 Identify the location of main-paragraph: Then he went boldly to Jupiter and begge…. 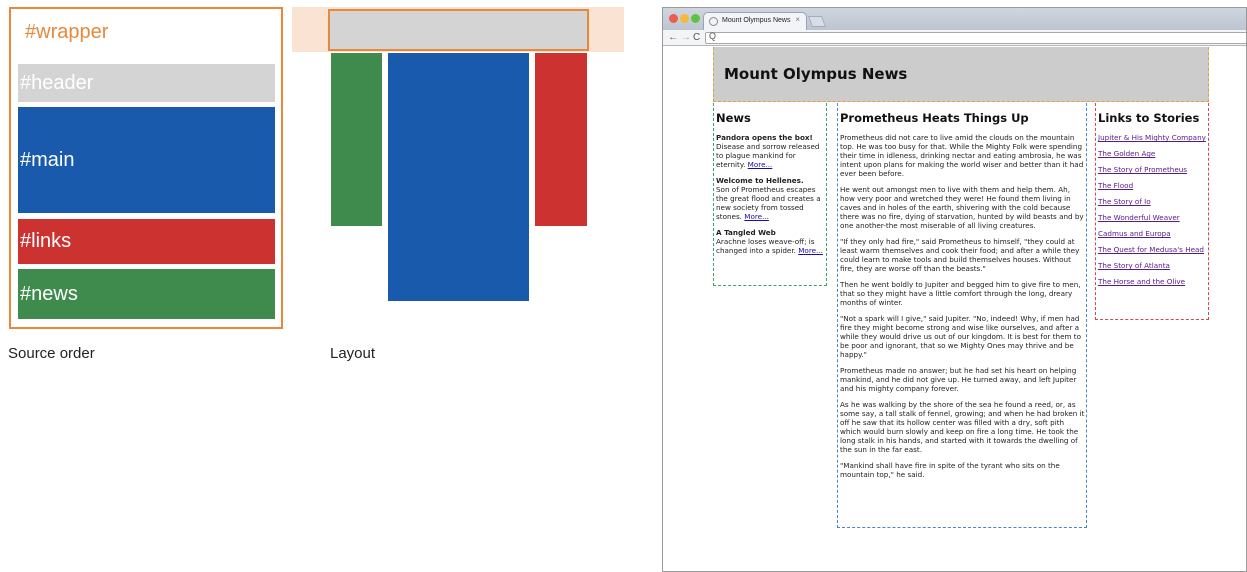
(960, 293).